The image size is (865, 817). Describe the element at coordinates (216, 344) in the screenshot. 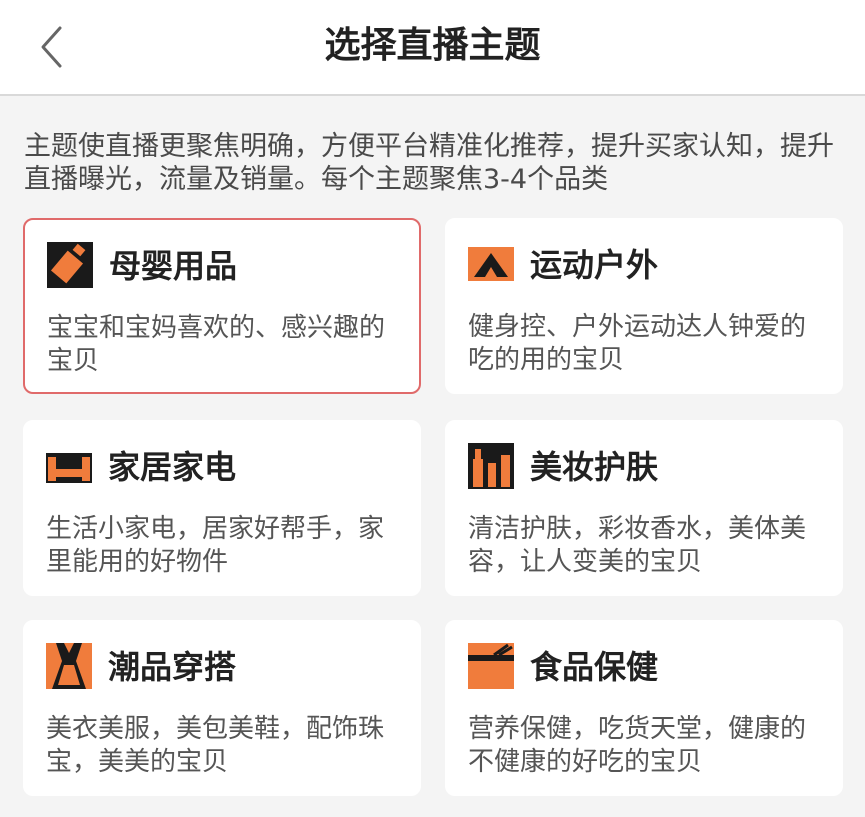

I see `theme-description: 宝宝和宝妈喜欢的、感兴趣的宝贝` at that location.